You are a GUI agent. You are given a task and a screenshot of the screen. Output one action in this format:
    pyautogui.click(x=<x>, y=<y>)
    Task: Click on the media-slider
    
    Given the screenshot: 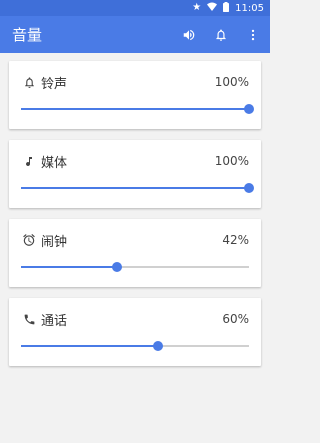 What is the action you would take?
    pyautogui.click(x=137, y=188)
    